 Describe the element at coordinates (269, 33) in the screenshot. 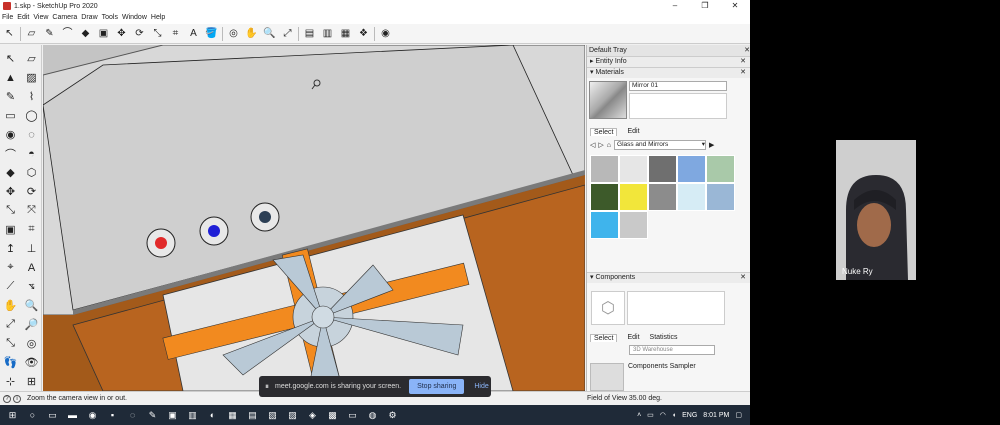

I see `zoom-icon: 🔍` at that location.